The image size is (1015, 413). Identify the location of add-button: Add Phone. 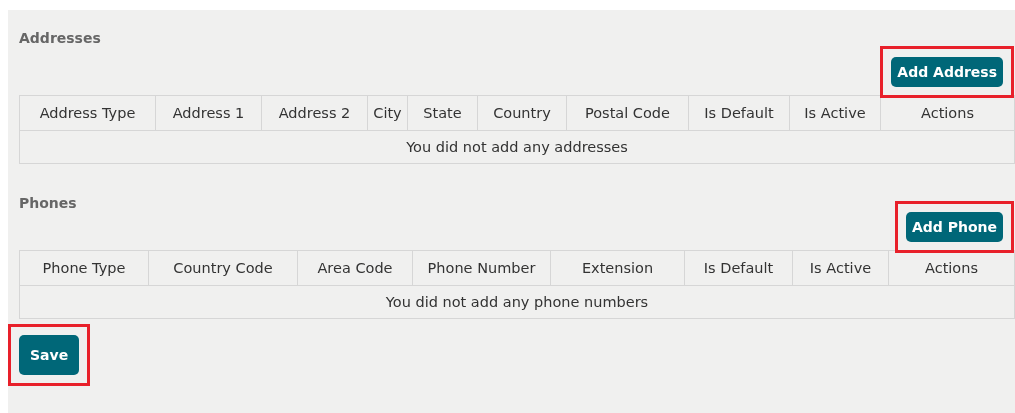
(954, 227).